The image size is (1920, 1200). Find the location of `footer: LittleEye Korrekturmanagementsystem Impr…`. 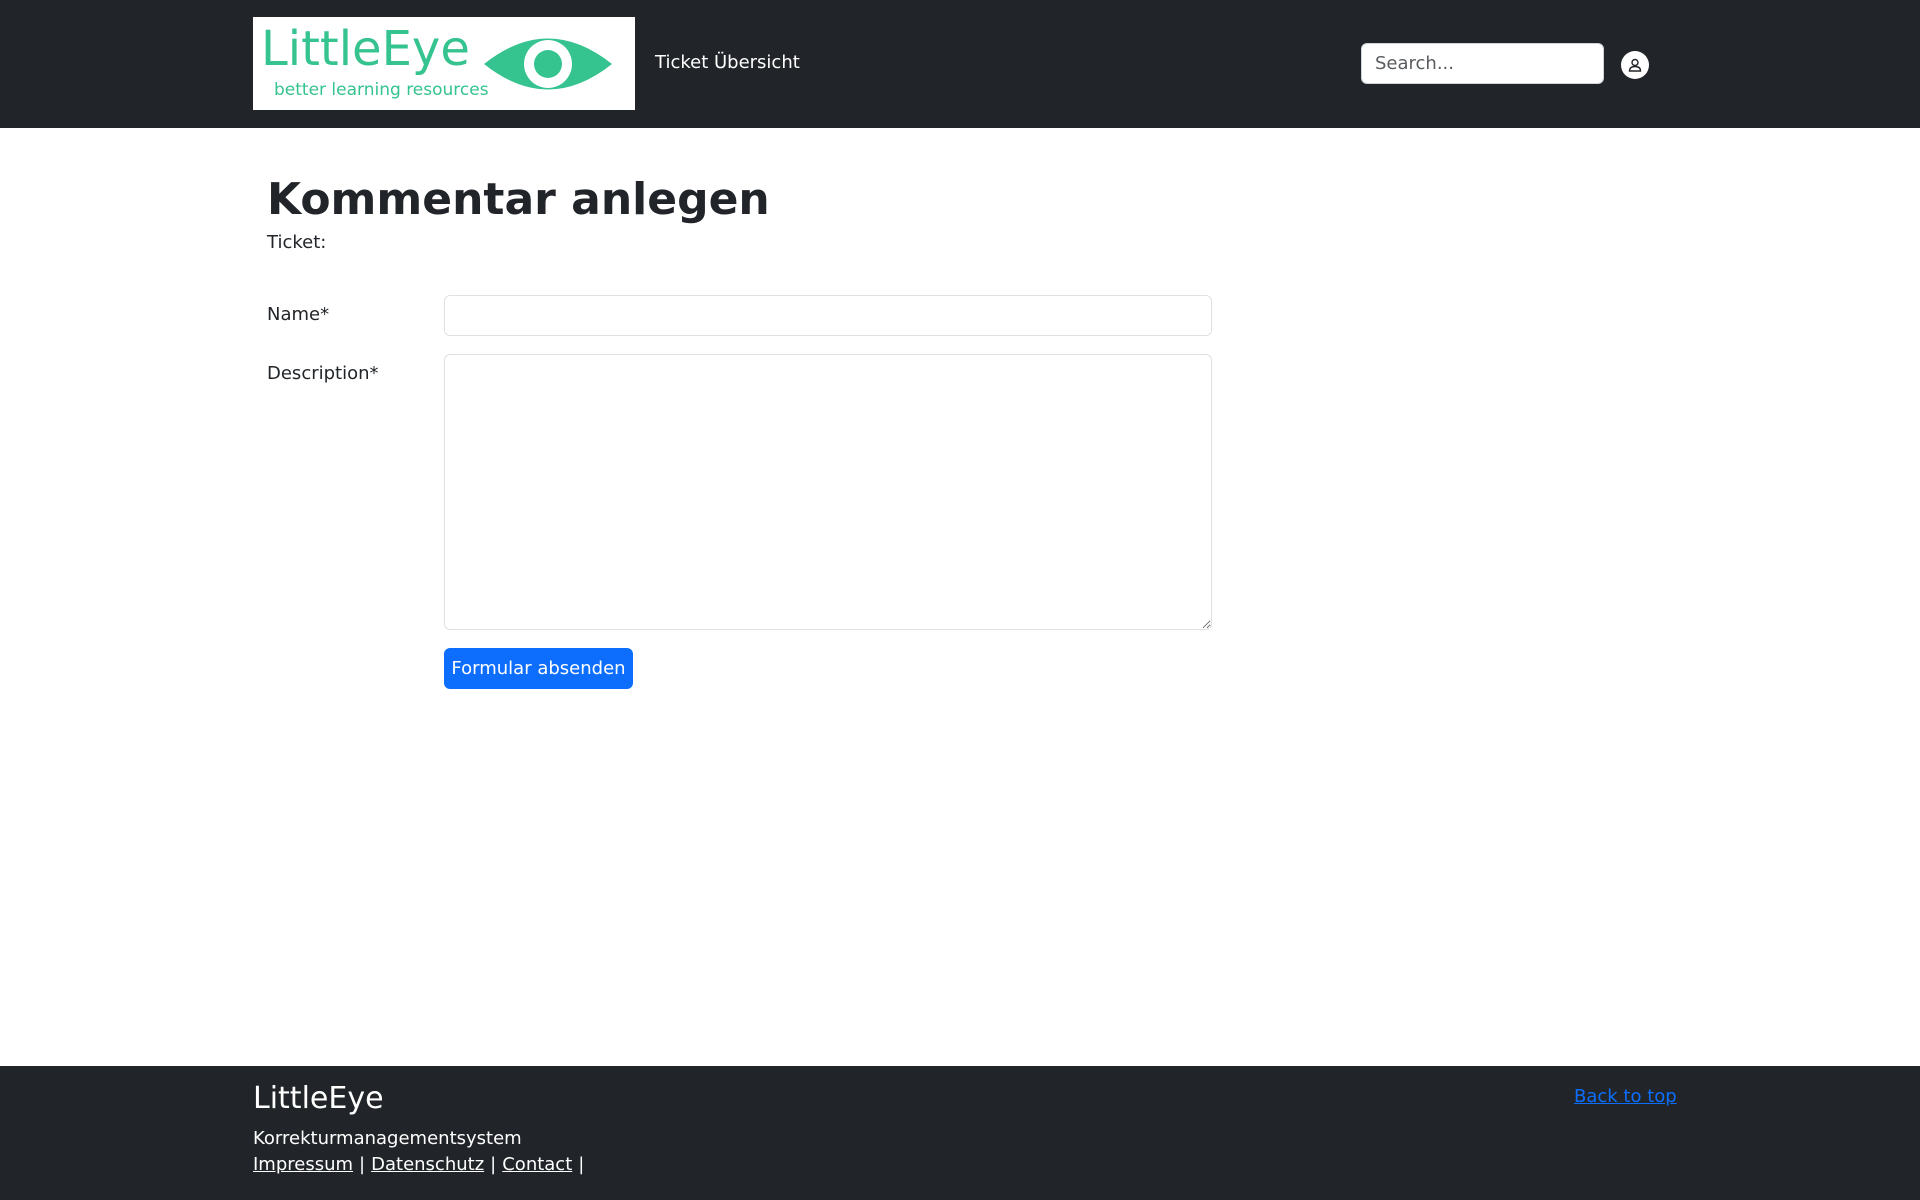

footer: LittleEye Korrekturmanagementsystem Impr… is located at coordinates (960, 1133).